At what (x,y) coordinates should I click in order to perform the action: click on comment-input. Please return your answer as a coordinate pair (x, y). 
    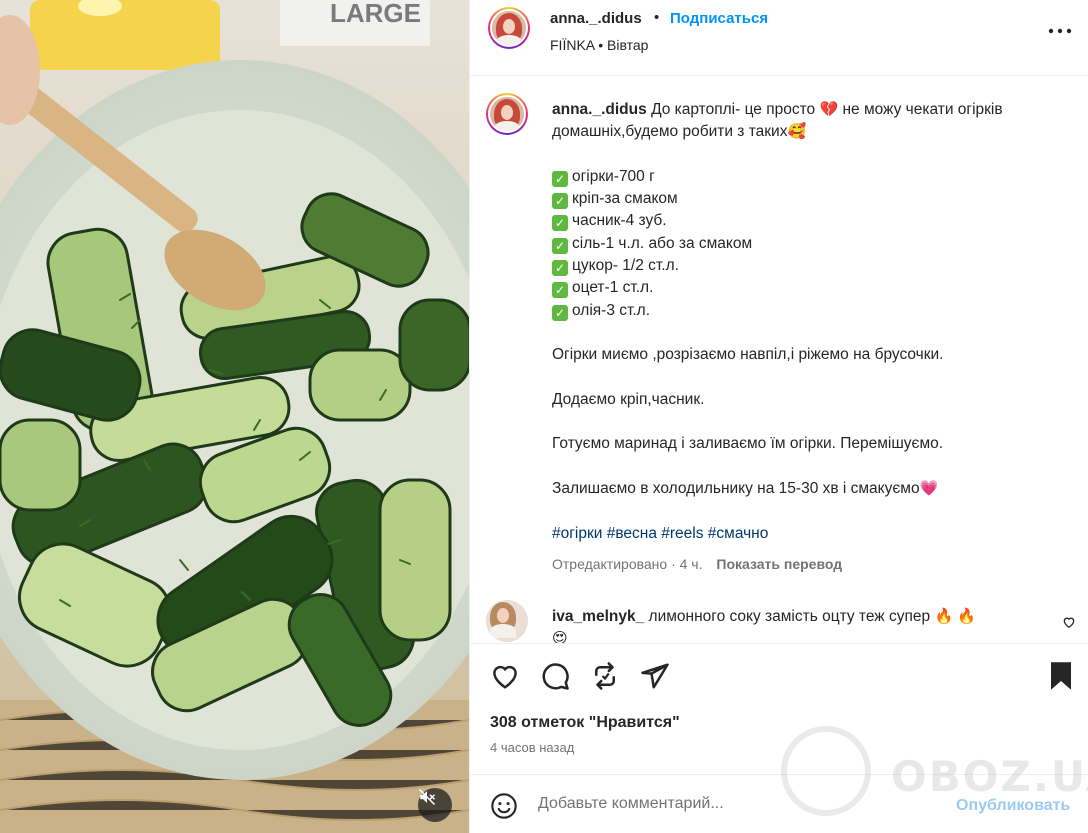
    Looking at the image, I should click on (738, 804).